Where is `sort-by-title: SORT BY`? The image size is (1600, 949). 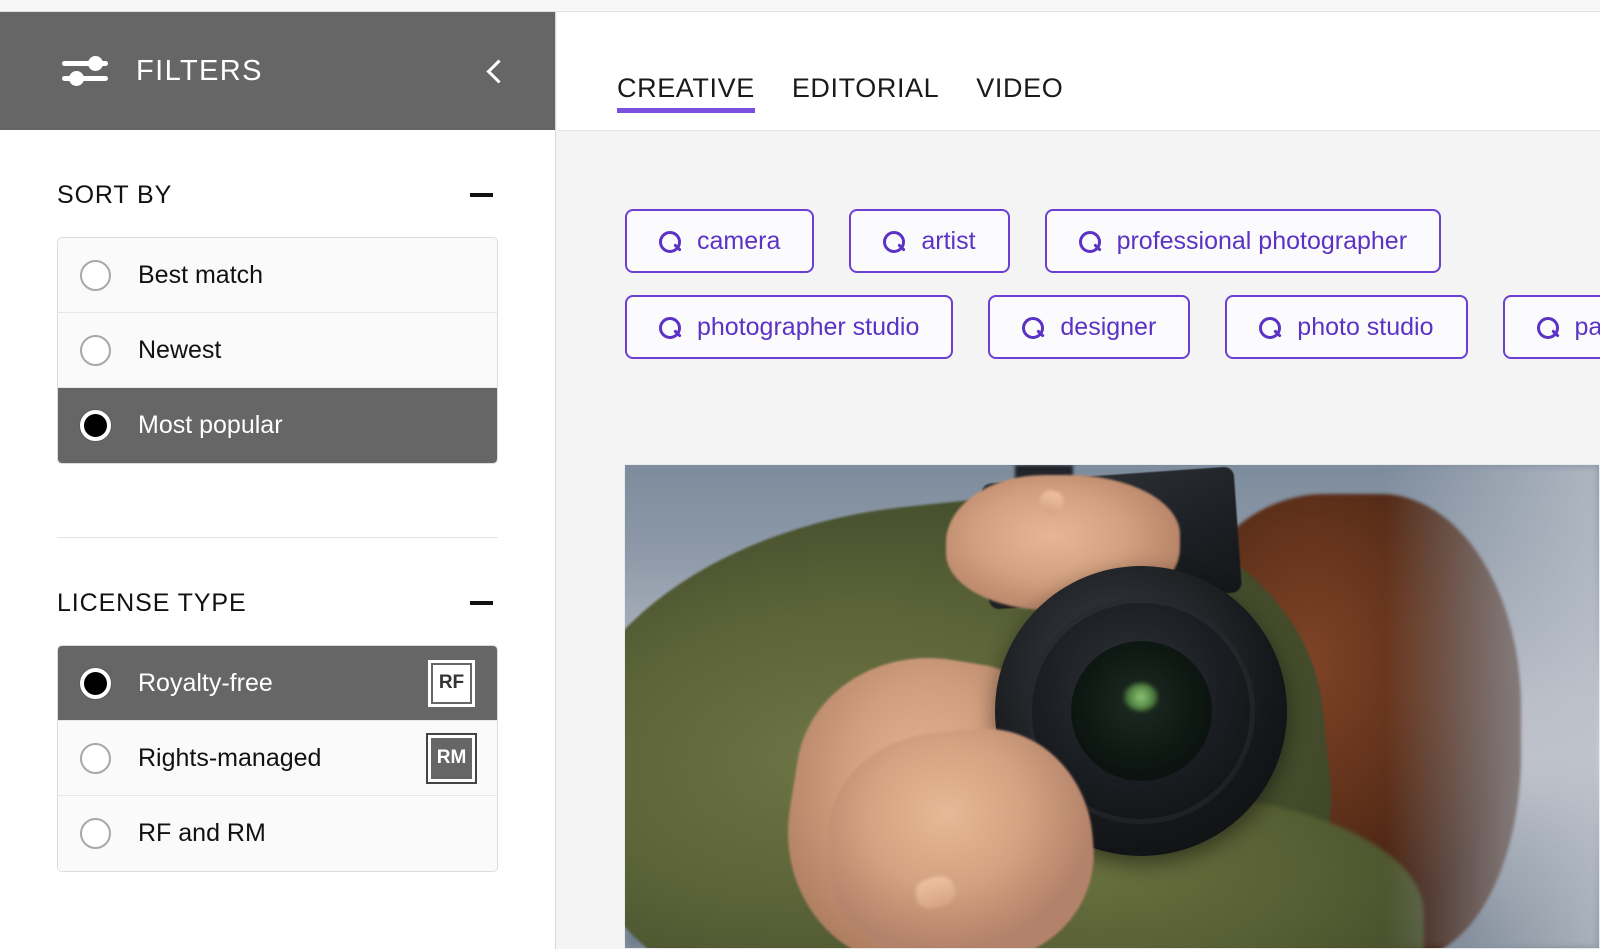
sort-by-title: SORT BY is located at coordinates (115, 194).